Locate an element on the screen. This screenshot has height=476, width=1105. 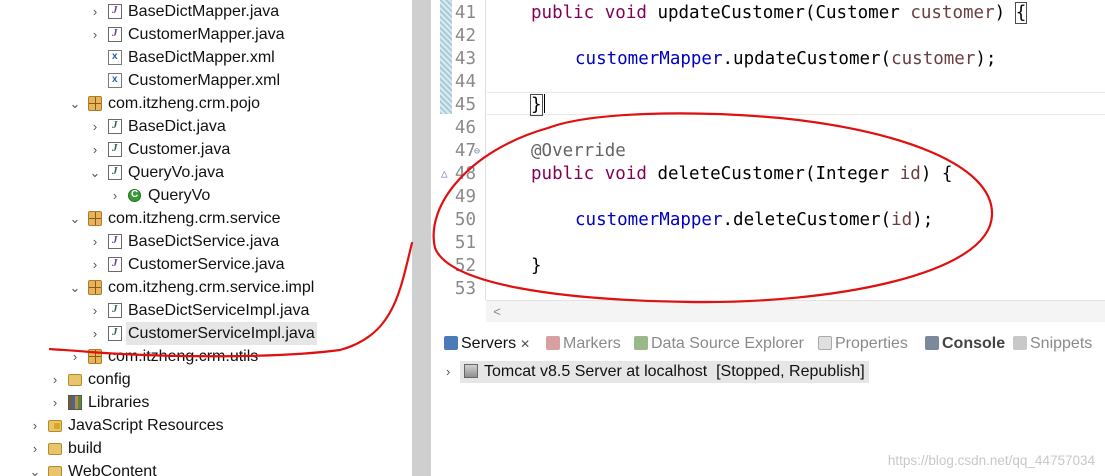
line-number: 53 is located at coordinates (465, 289).